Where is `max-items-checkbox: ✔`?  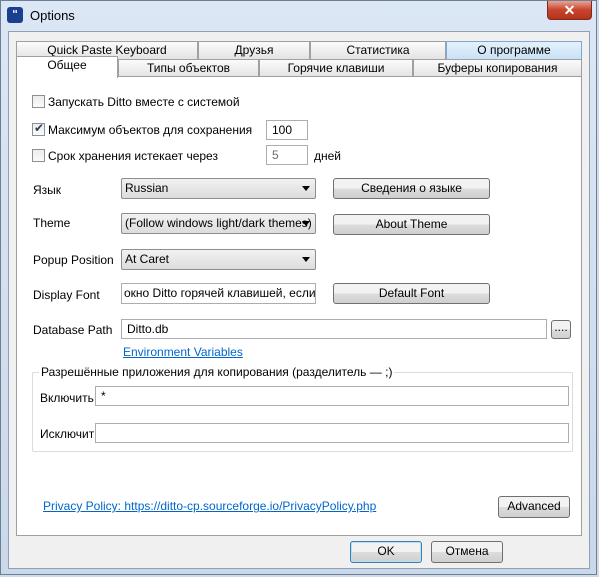
max-items-checkbox: ✔ is located at coordinates (38, 128).